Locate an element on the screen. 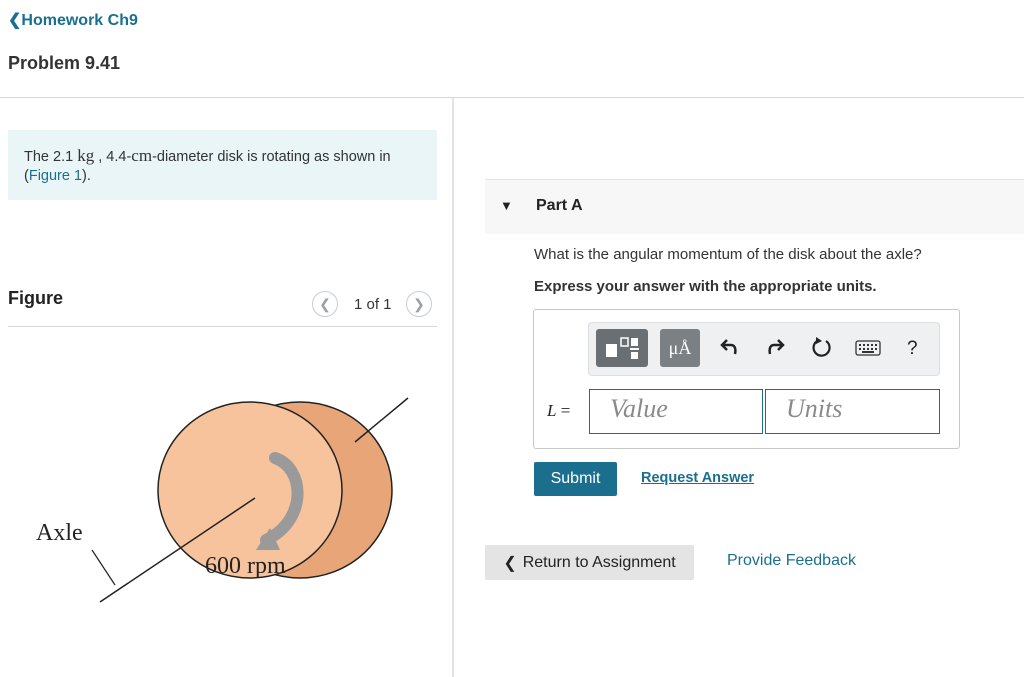 Image resolution: width=1024 pixels, height=677 pixels. units-symbol: μÅ is located at coordinates (680, 347).